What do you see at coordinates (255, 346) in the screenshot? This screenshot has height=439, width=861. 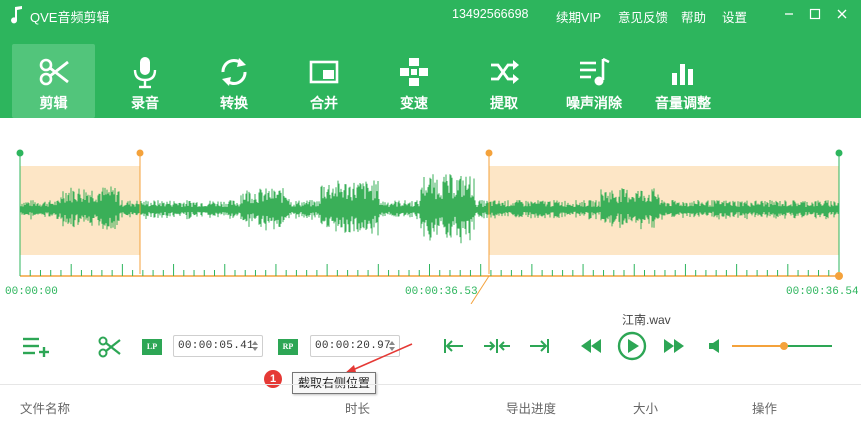 I see `stepper-arrows-icon` at bounding box center [255, 346].